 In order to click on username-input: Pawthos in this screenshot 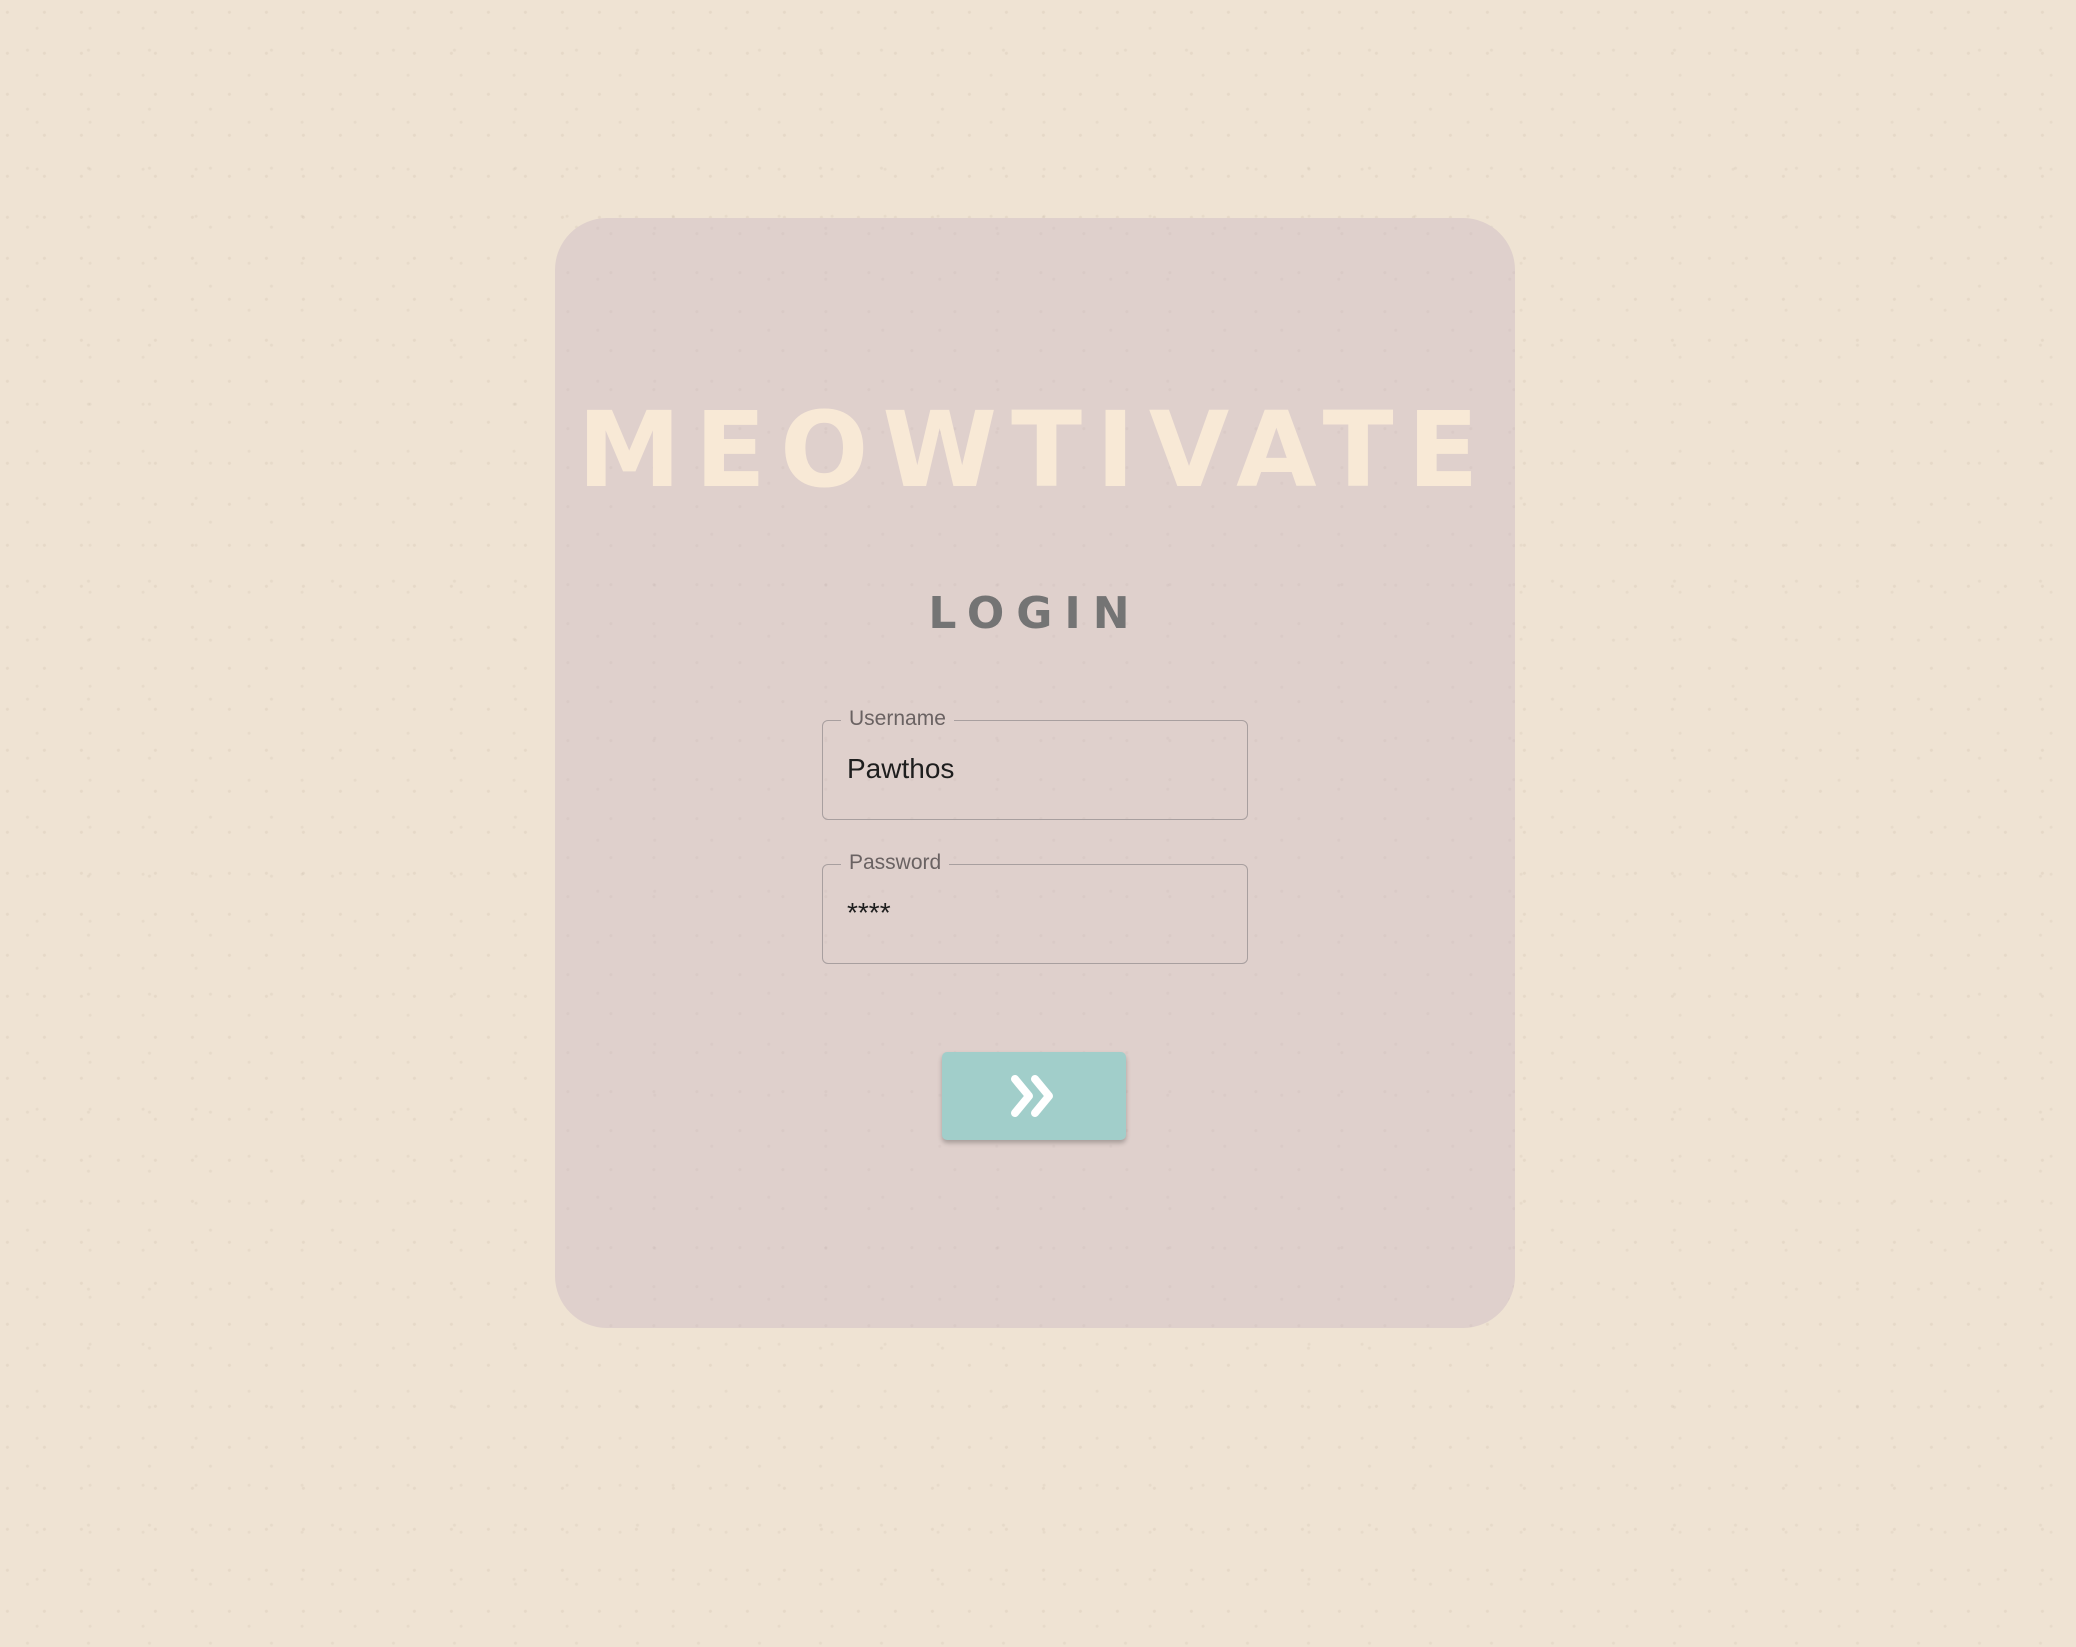, I will do `click(900, 769)`.